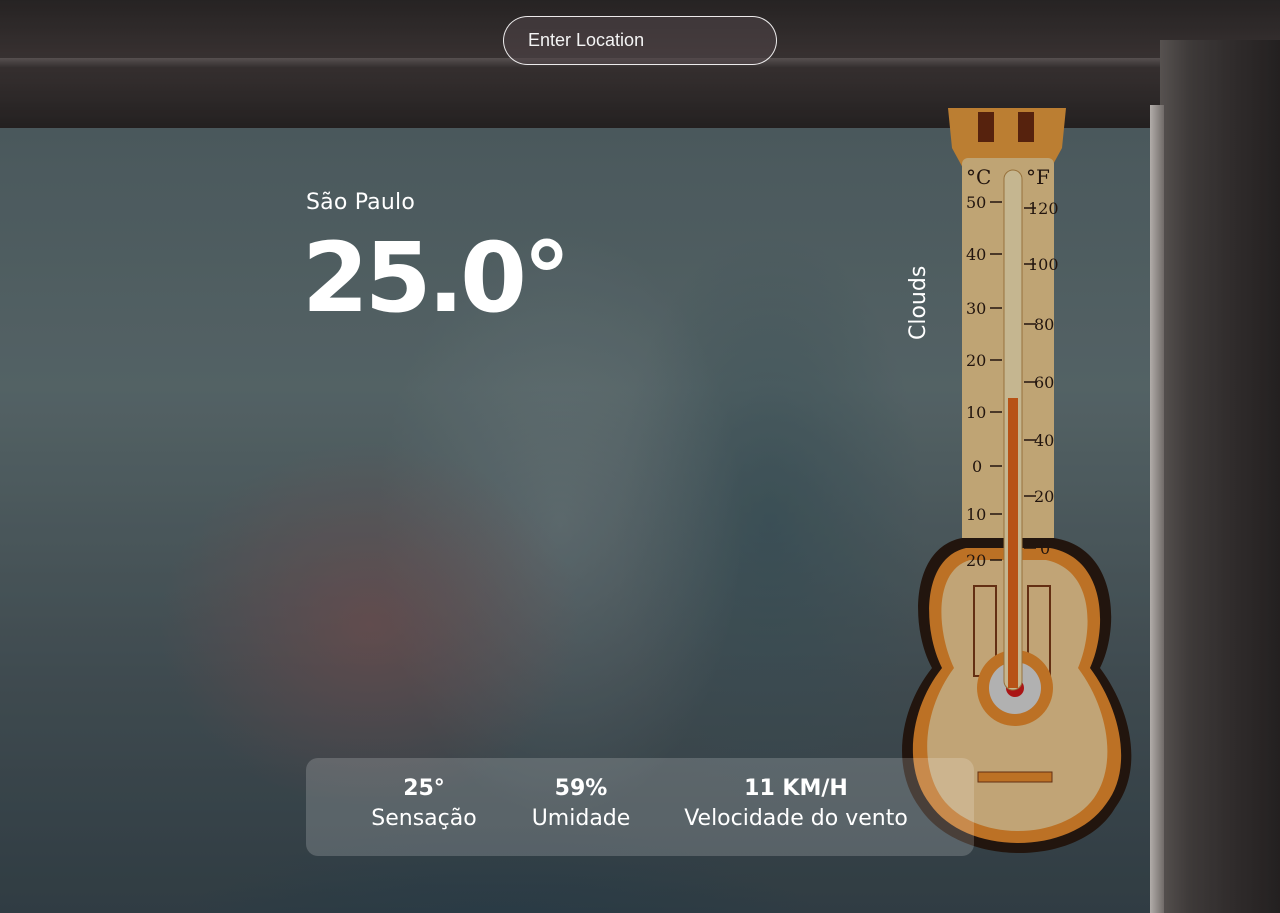  What do you see at coordinates (918, 302) in the screenshot?
I see `weather-description: Clouds` at bounding box center [918, 302].